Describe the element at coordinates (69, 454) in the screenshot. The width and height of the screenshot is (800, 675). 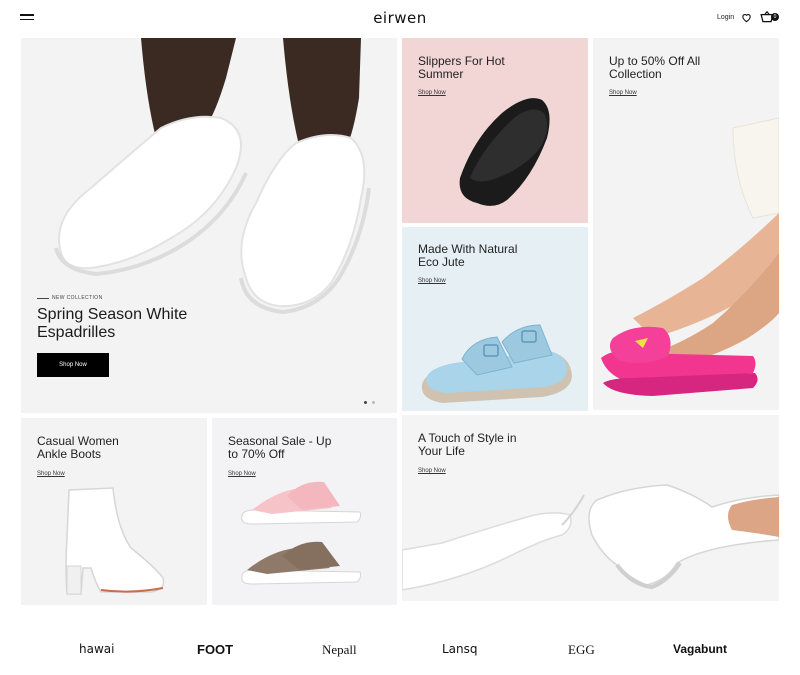
I see `tile-ankle-boots-title-line-2: Ankle Boots` at that location.